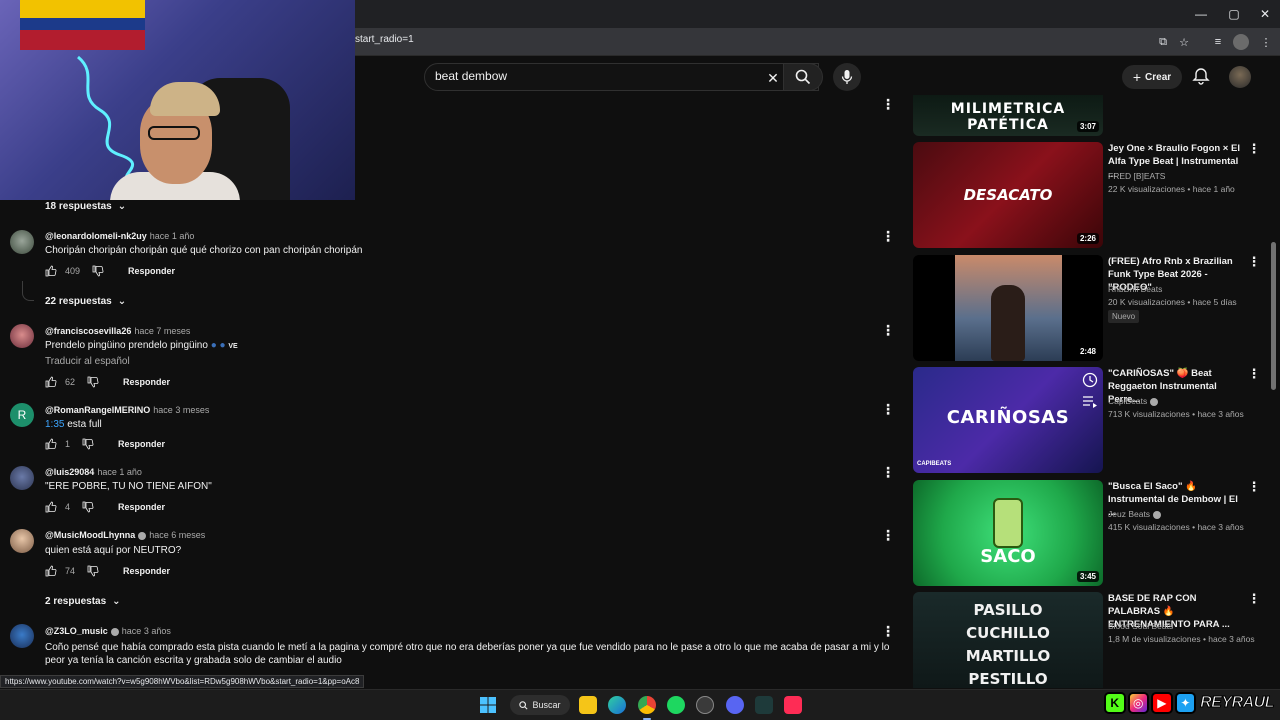  I want to click on comment-author: @franciscosevilla26 hace 7 meses, so click(117, 331).